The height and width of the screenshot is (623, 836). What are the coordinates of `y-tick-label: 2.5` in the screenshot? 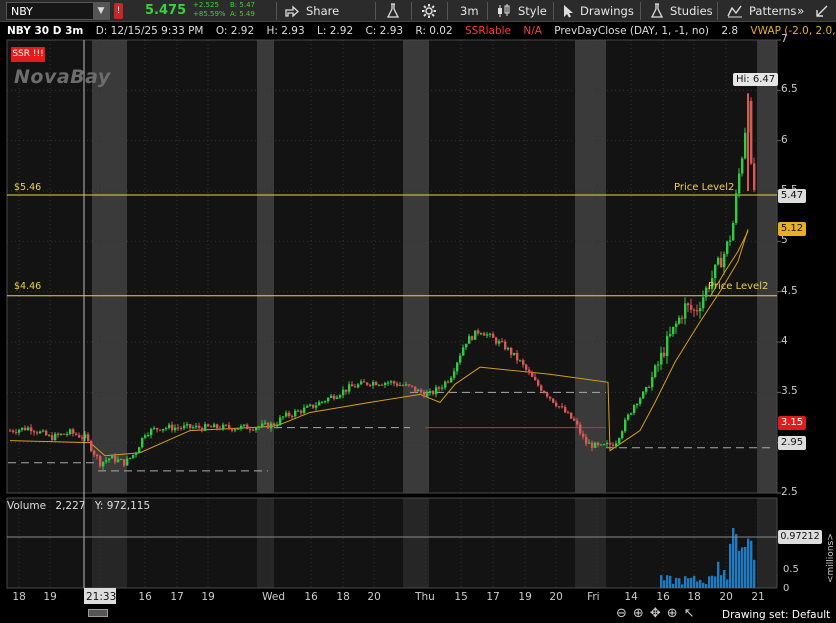 It's located at (789, 492).